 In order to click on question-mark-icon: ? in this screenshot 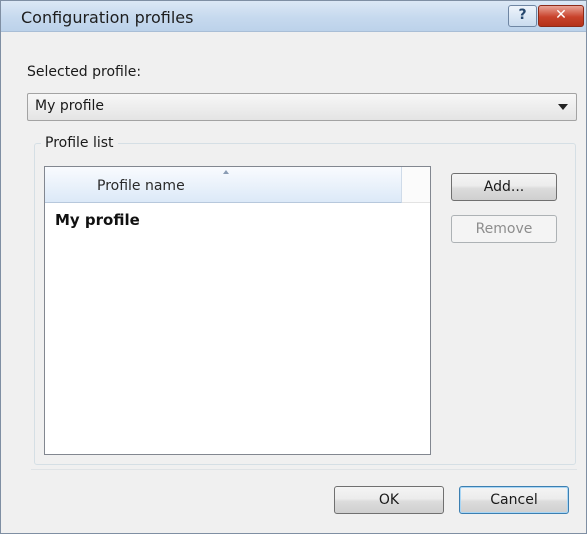, I will do `click(522, 15)`.